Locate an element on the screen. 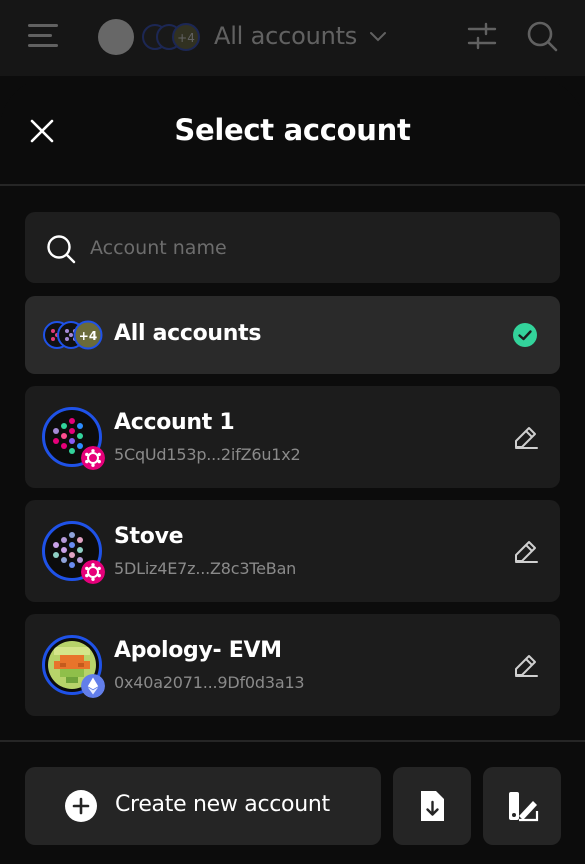 Image resolution: width=585 pixels, height=864 pixels. account-address: 0x40a2071...9Df0d3a13 is located at coordinates (209, 682).